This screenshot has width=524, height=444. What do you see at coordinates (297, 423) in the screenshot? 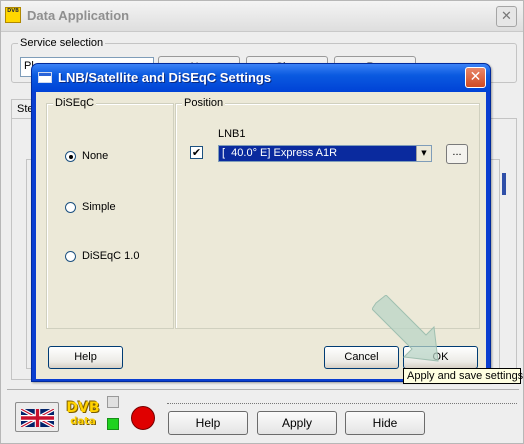
I see `apply-button: Apply` at bounding box center [297, 423].